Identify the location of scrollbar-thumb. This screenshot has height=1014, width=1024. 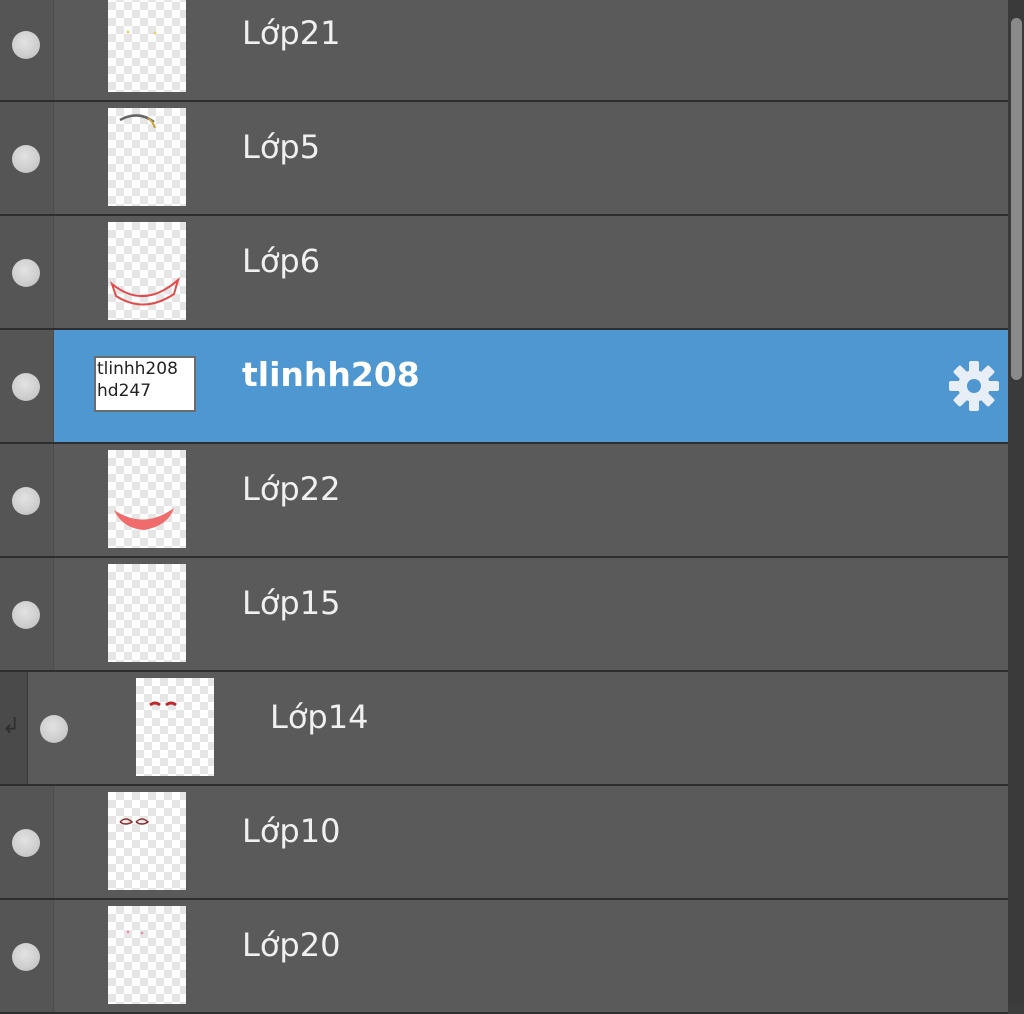
(1016, 199).